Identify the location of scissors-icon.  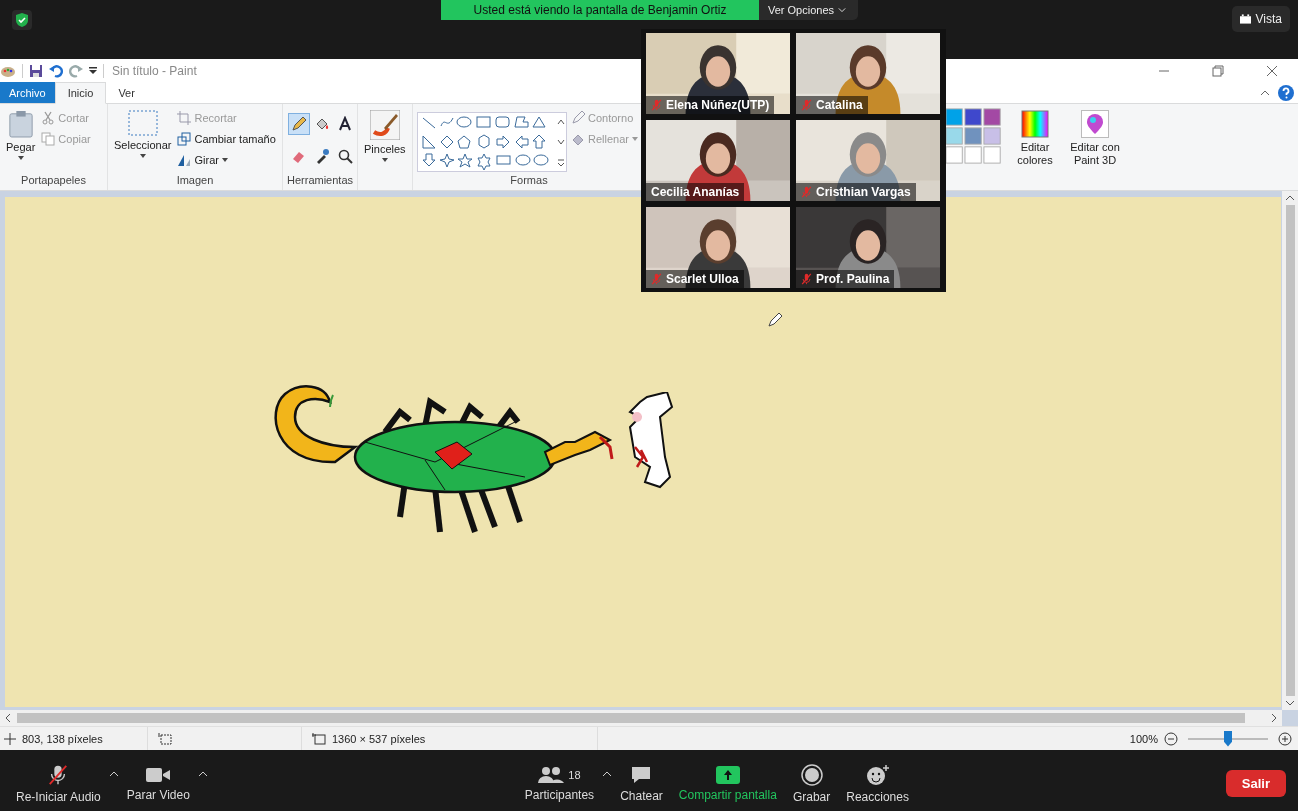
(48, 117).